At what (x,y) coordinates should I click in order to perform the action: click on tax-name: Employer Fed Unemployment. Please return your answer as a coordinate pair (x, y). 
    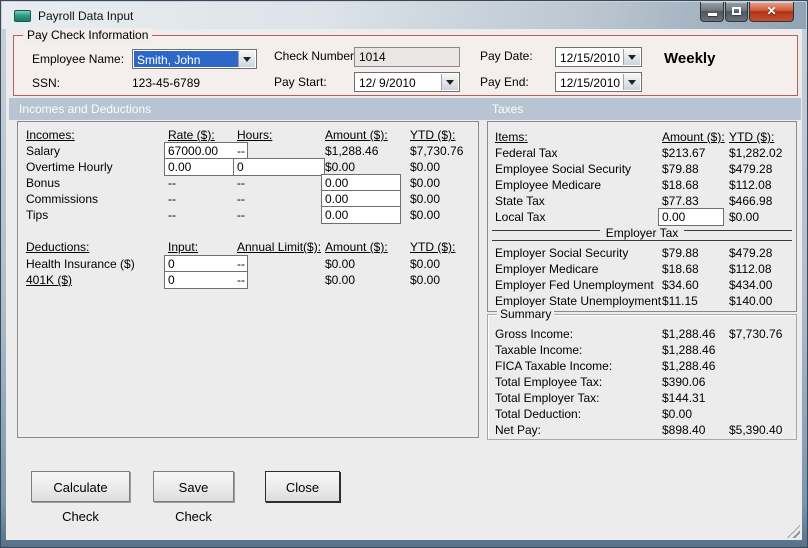
    Looking at the image, I should click on (574, 285).